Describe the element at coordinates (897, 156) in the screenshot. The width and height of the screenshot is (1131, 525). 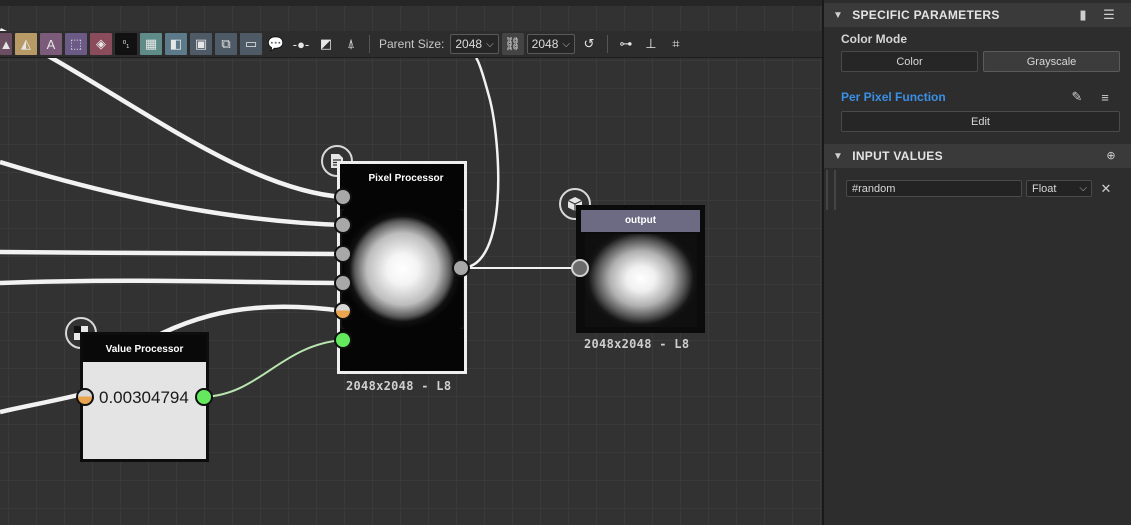
I see `input-values-title: INPUT VALUES` at that location.